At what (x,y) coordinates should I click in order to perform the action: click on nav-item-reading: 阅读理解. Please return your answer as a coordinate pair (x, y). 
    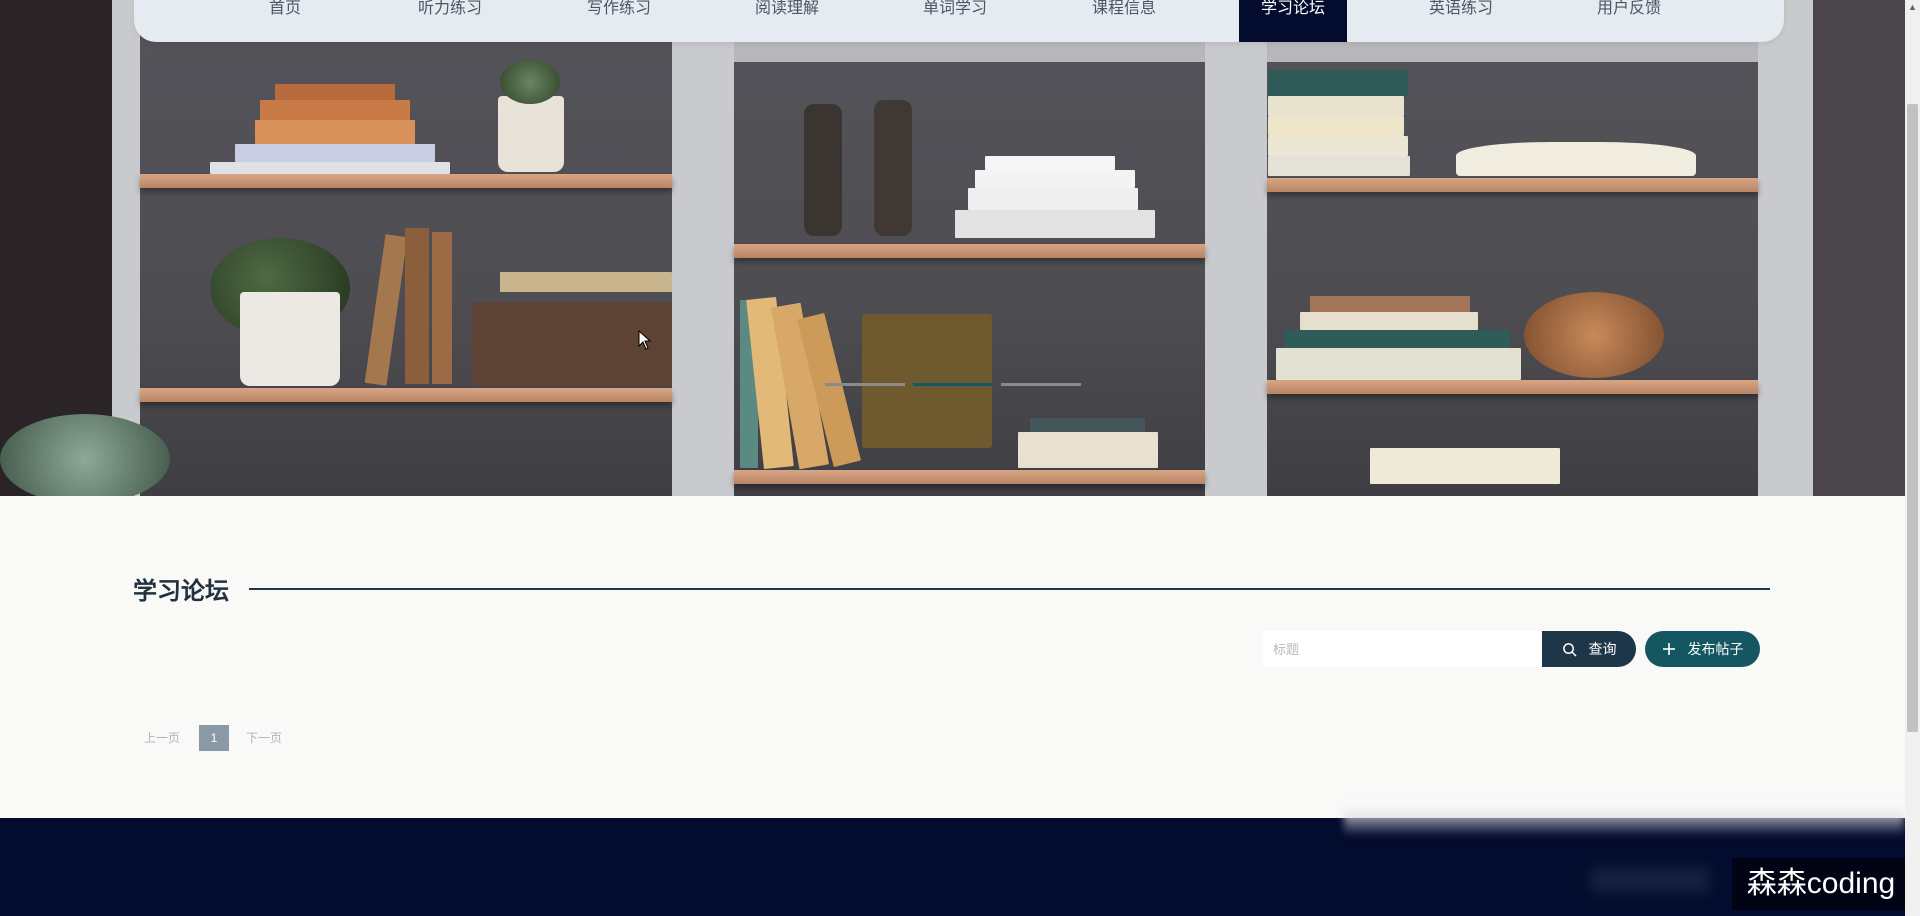
    Looking at the image, I should click on (787, 21).